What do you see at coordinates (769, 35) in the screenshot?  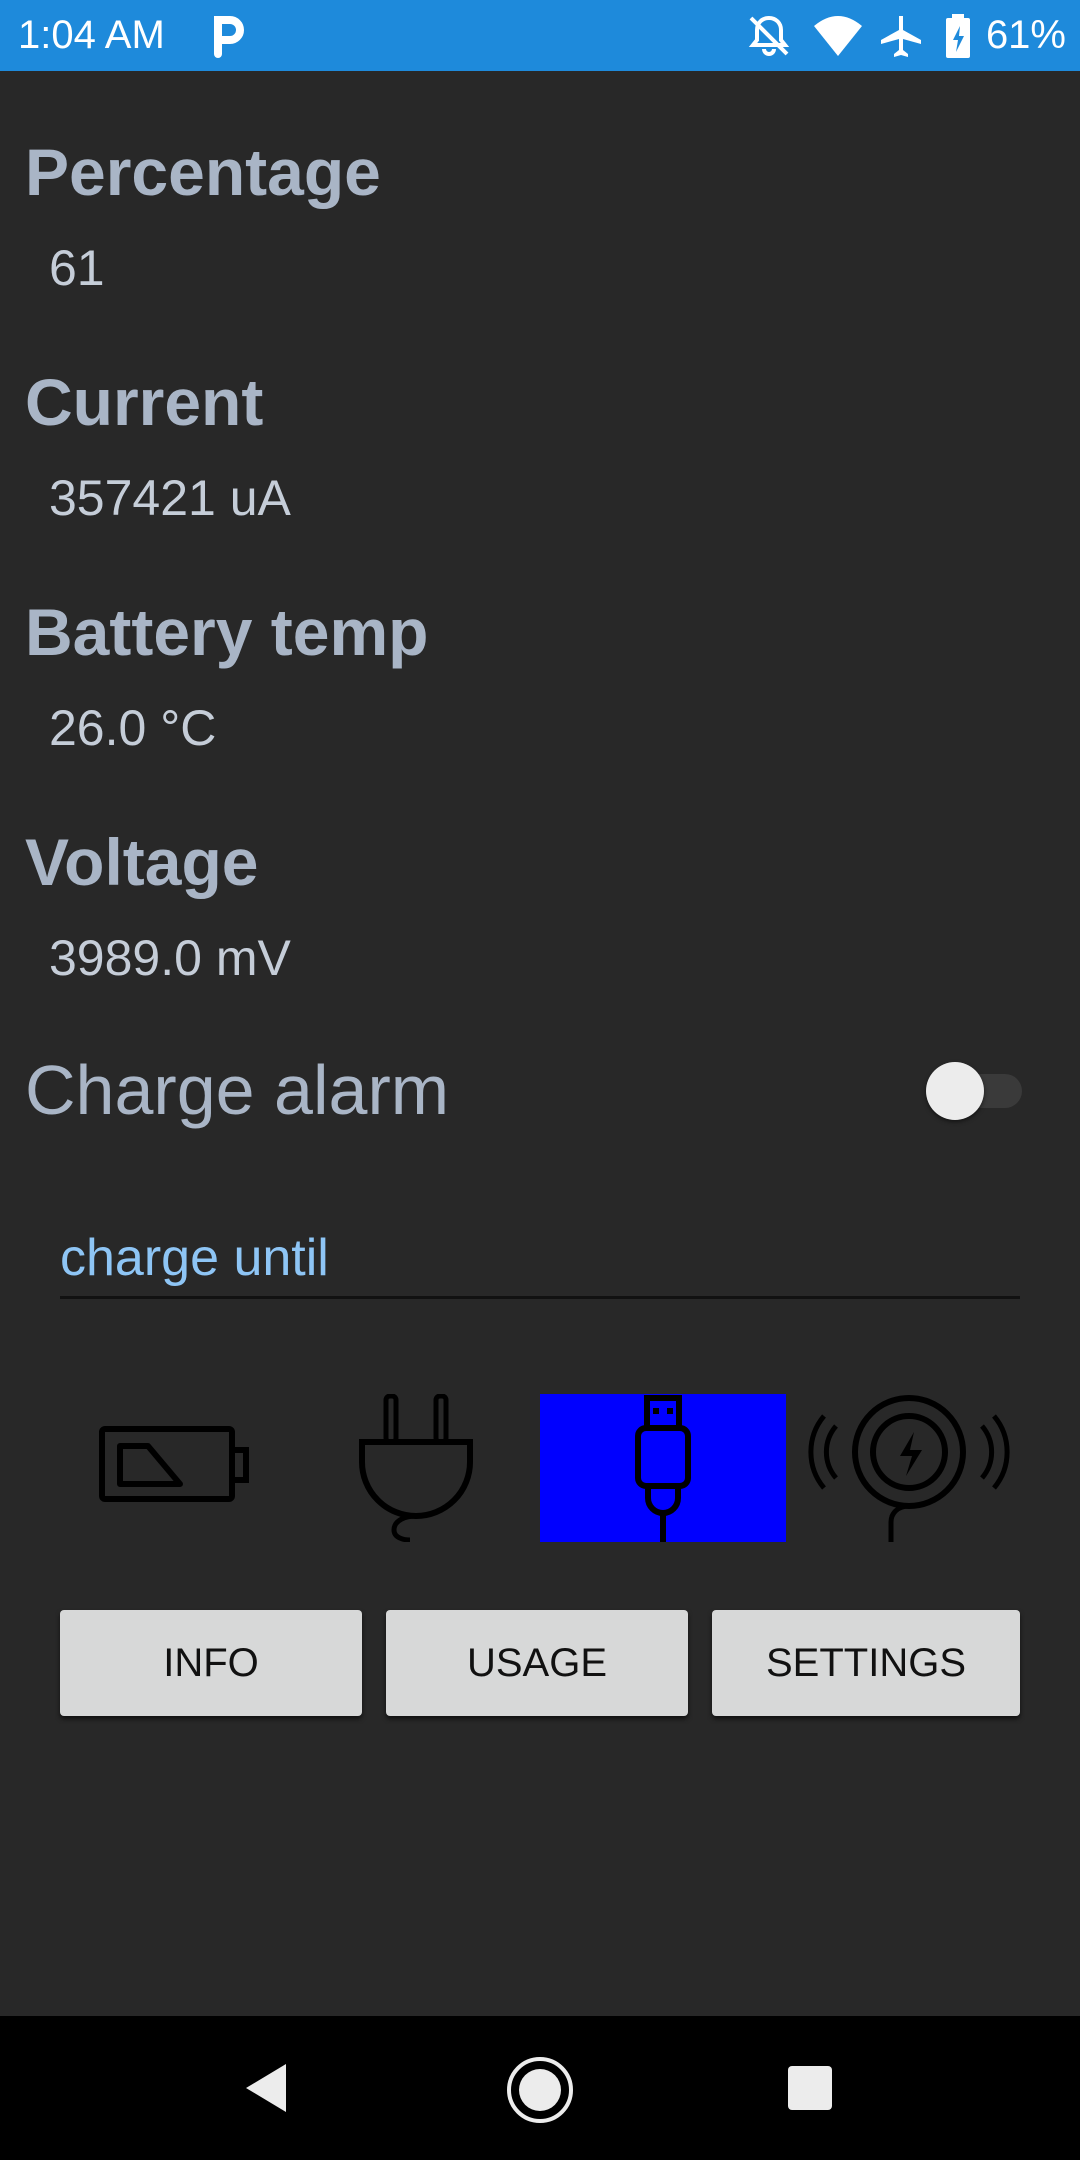 I see `notifications-off-icon` at bounding box center [769, 35].